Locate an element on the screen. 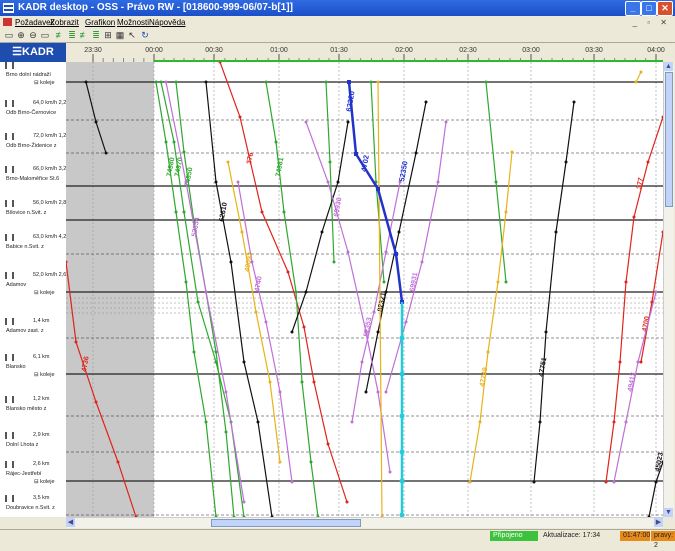 The image size is (675, 551). selected-train-label: 62320 is located at coordinates (350, 101).